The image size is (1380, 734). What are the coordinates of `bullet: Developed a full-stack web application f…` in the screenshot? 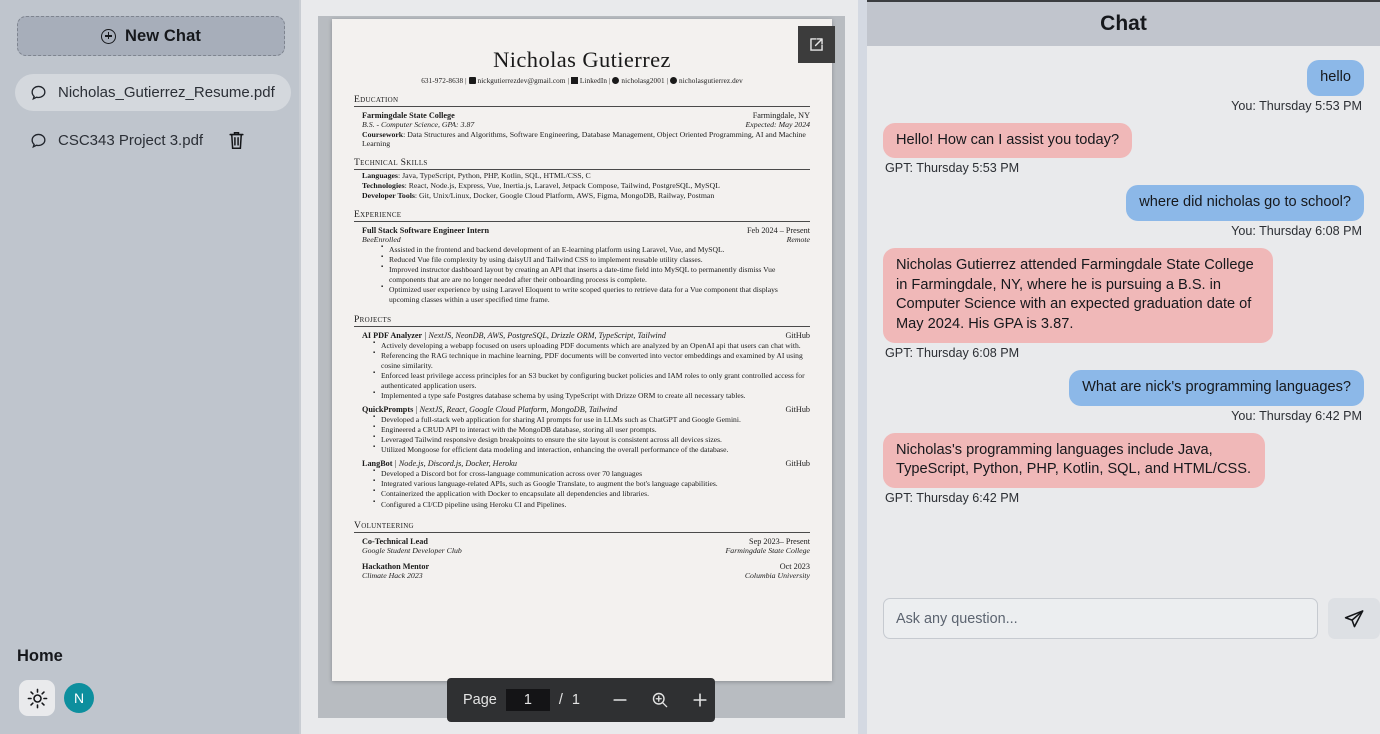 It's located at (591, 419).